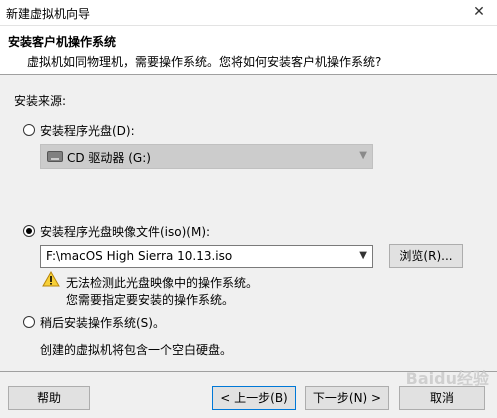  What do you see at coordinates (29, 231) in the screenshot?
I see `radio-iso-image` at bounding box center [29, 231].